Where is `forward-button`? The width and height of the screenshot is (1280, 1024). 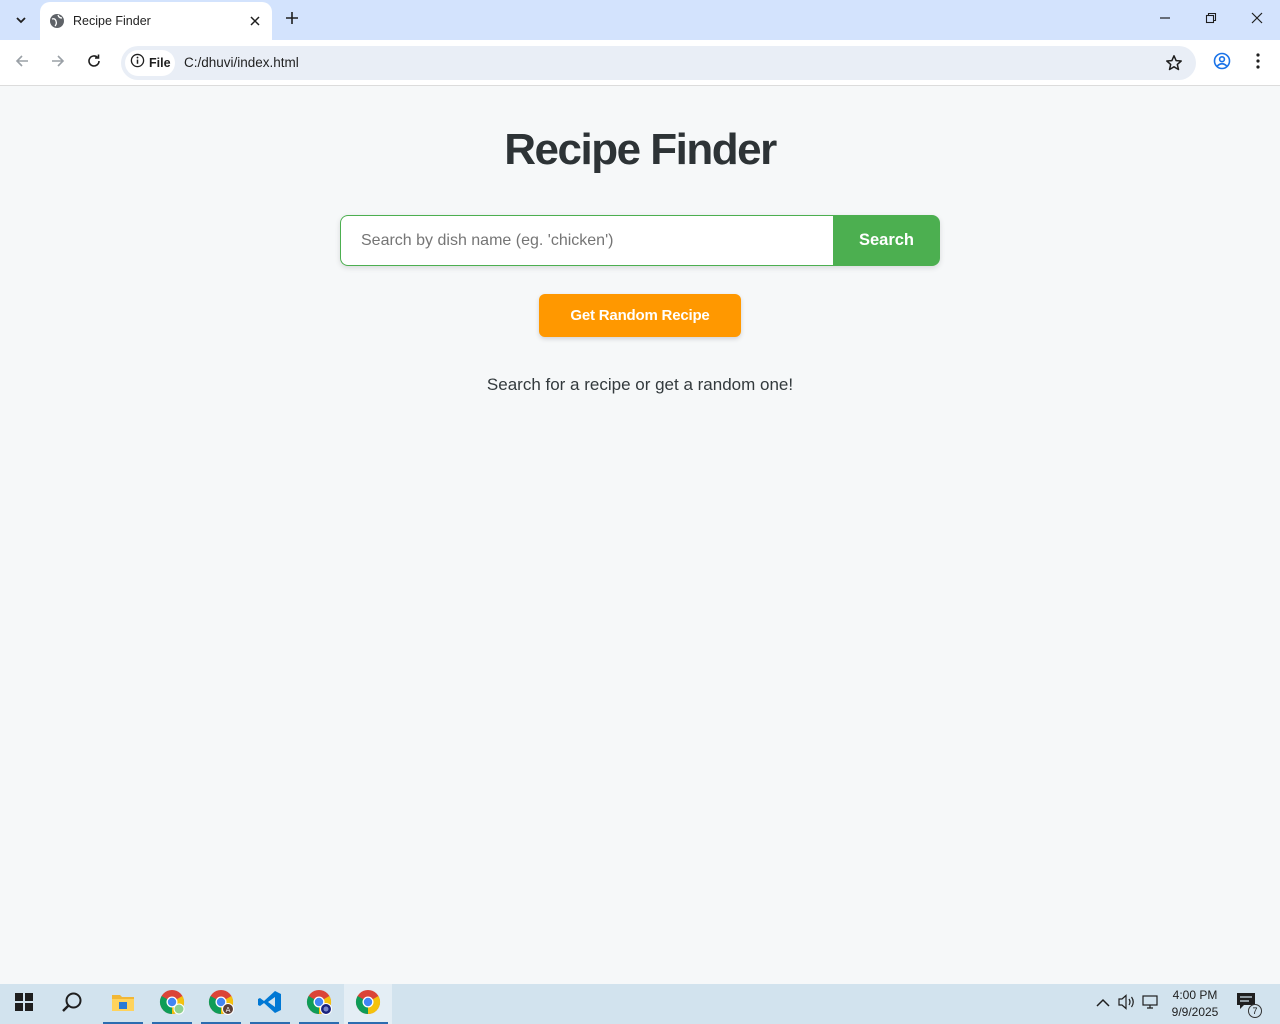
forward-button is located at coordinates (58, 63).